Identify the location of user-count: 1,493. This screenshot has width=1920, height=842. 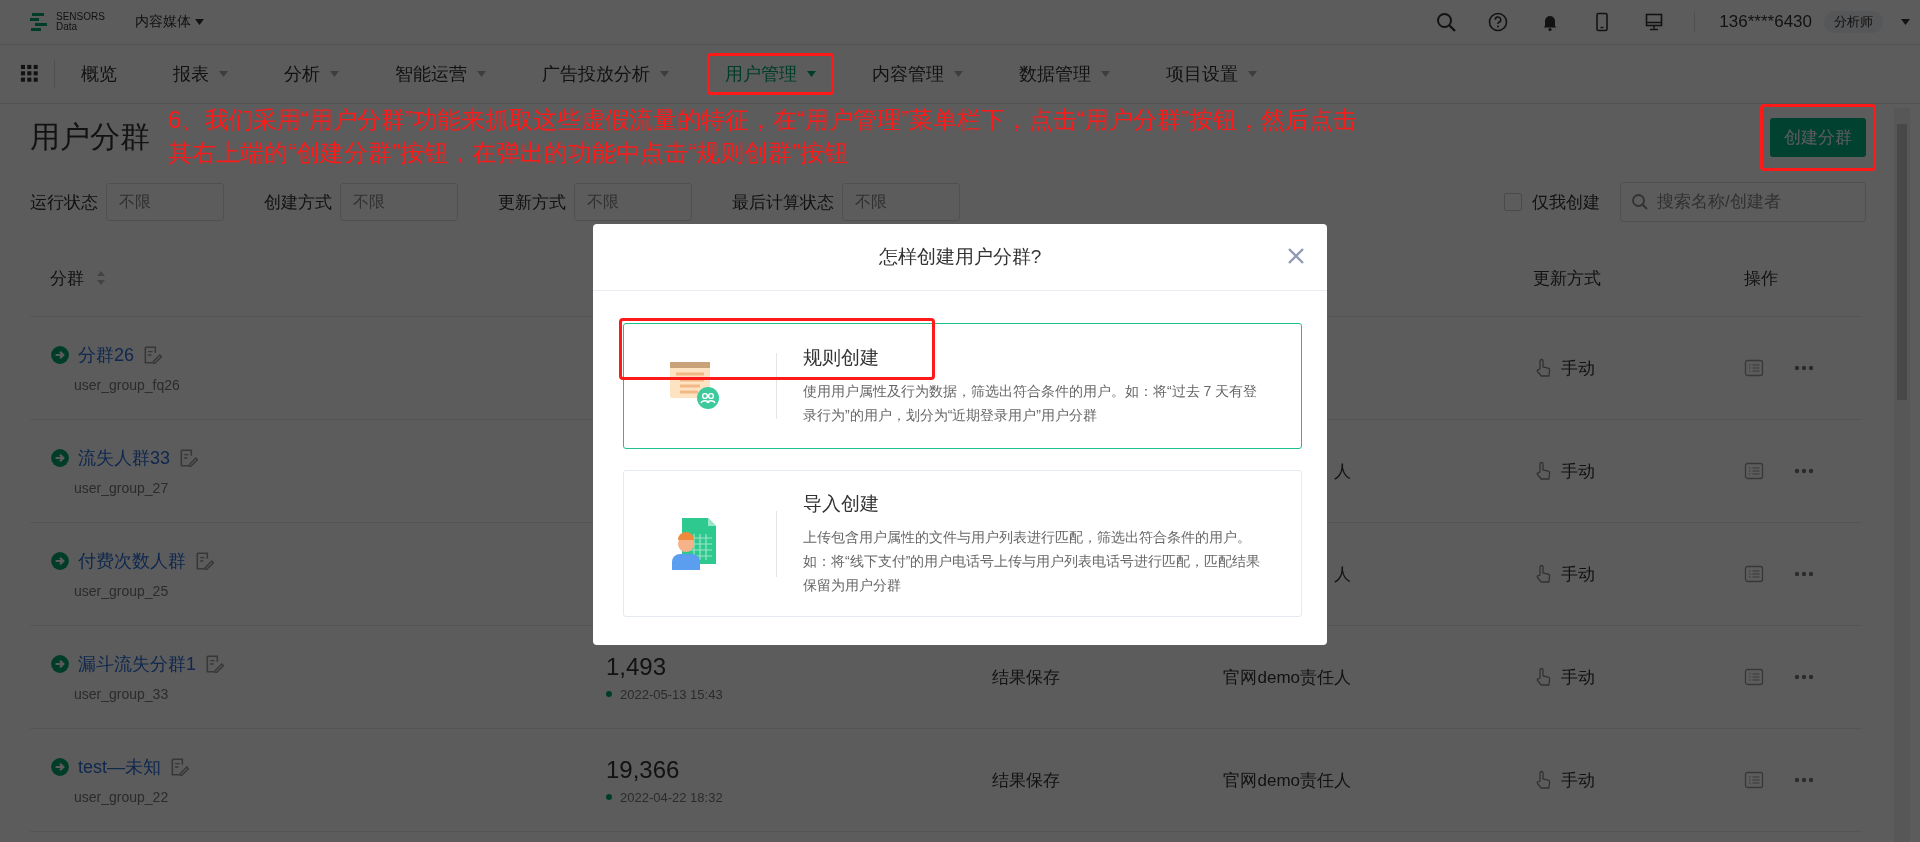
(637, 666).